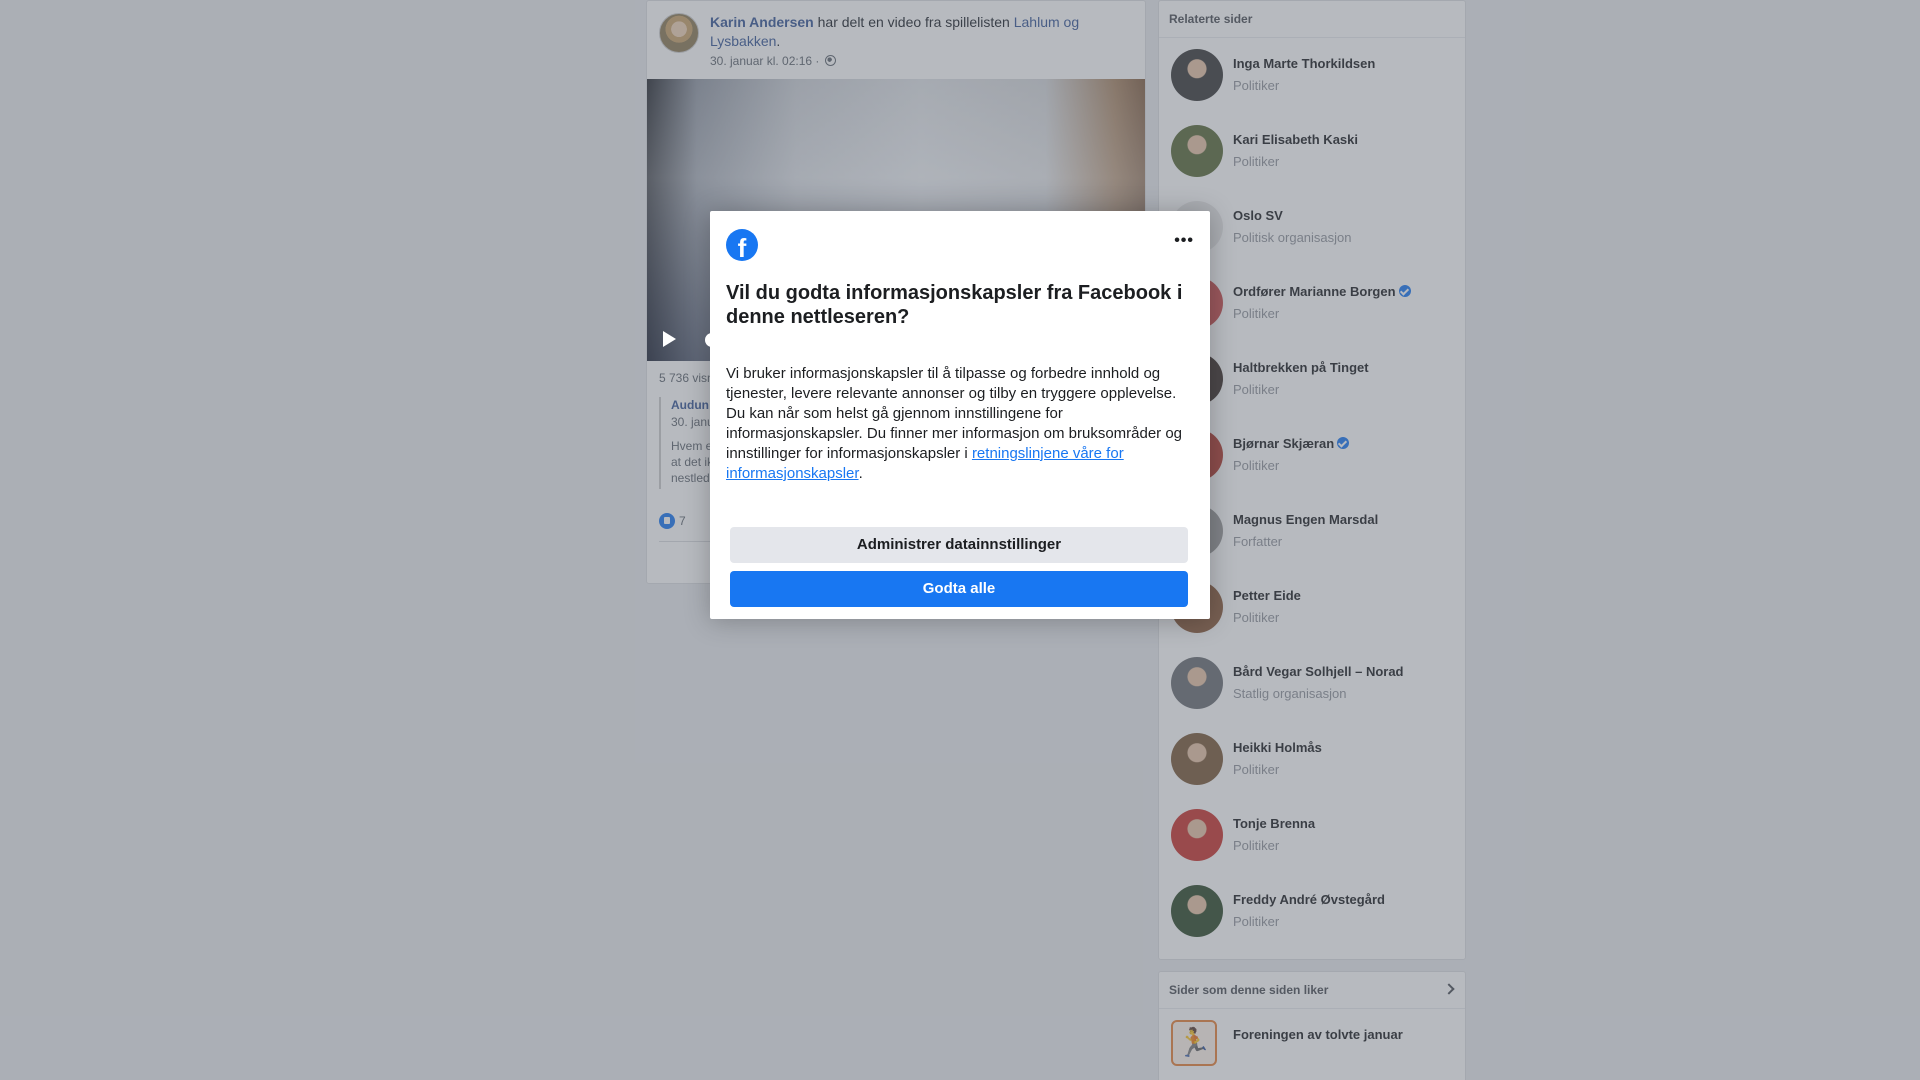 The width and height of the screenshot is (1920, 1080). Describe the element at coordinates (959, 545) in the screenshot. I see `manage-data-settings-button: Administrer datainnstillinger` at that location.